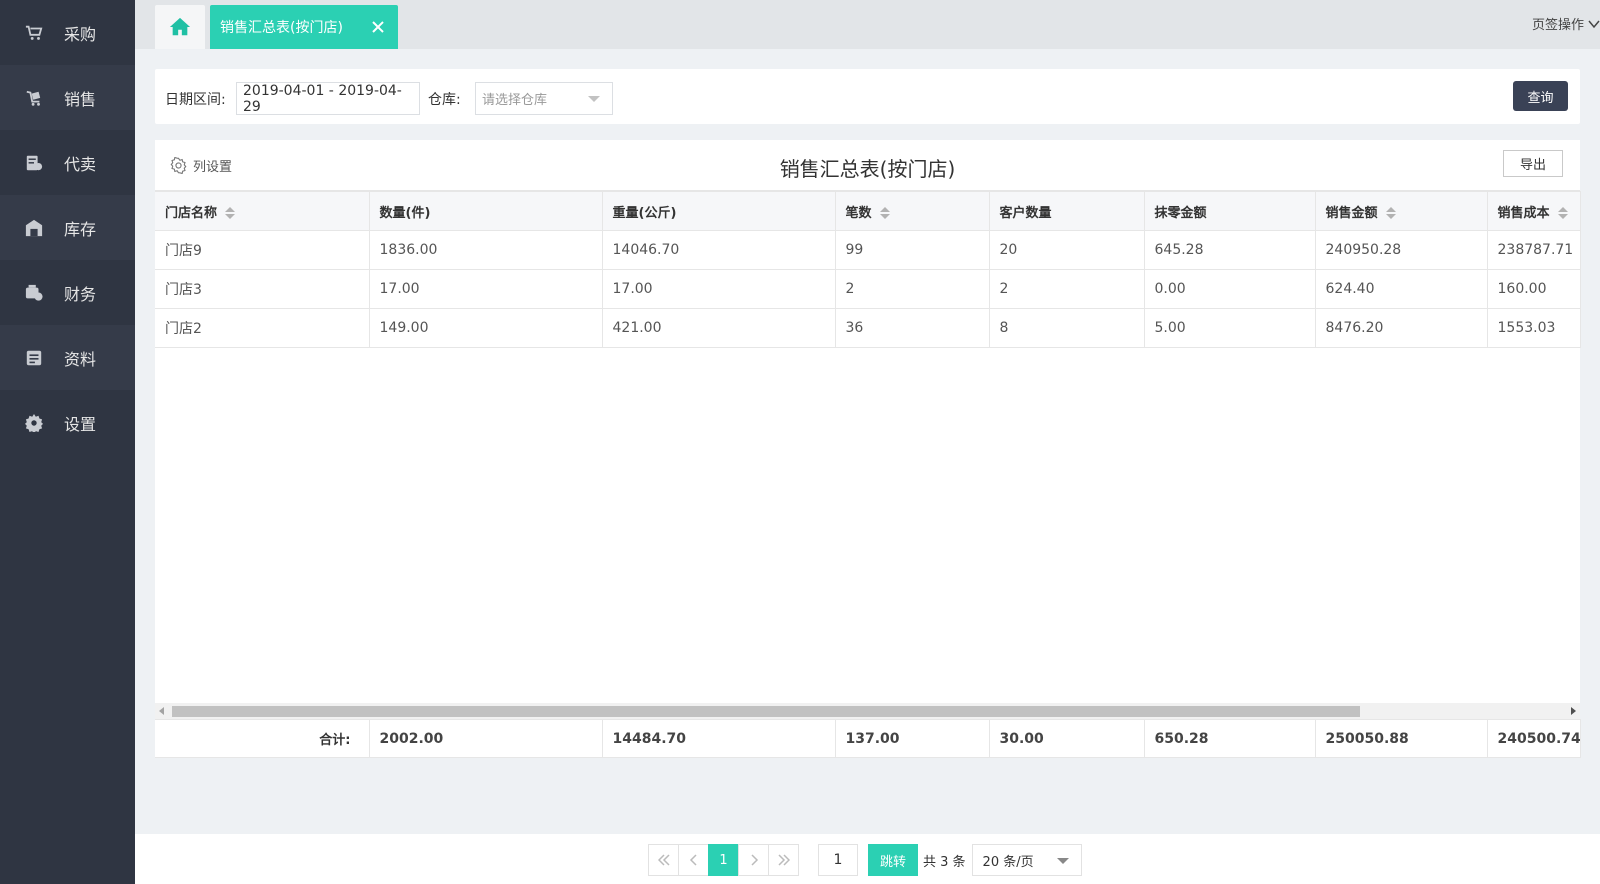  What do you see at coordinates (281, 28) in the screenshot?
I see `tab-label: 销售汇总表(按门店)` at bounding box center [281, 28].